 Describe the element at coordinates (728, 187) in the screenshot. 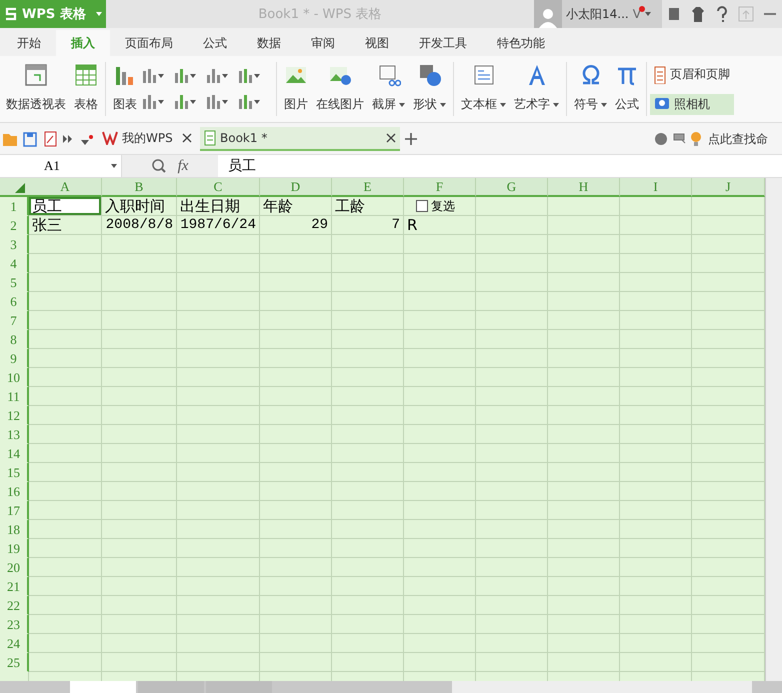

I see `column-header: J` at that location.